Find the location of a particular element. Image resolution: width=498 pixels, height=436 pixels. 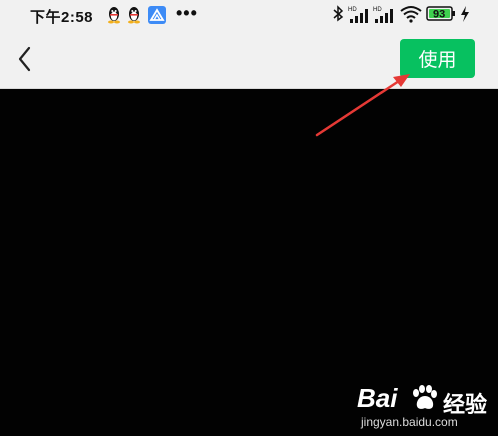

battery-icon: 93 is located at coordinates (440, 13).